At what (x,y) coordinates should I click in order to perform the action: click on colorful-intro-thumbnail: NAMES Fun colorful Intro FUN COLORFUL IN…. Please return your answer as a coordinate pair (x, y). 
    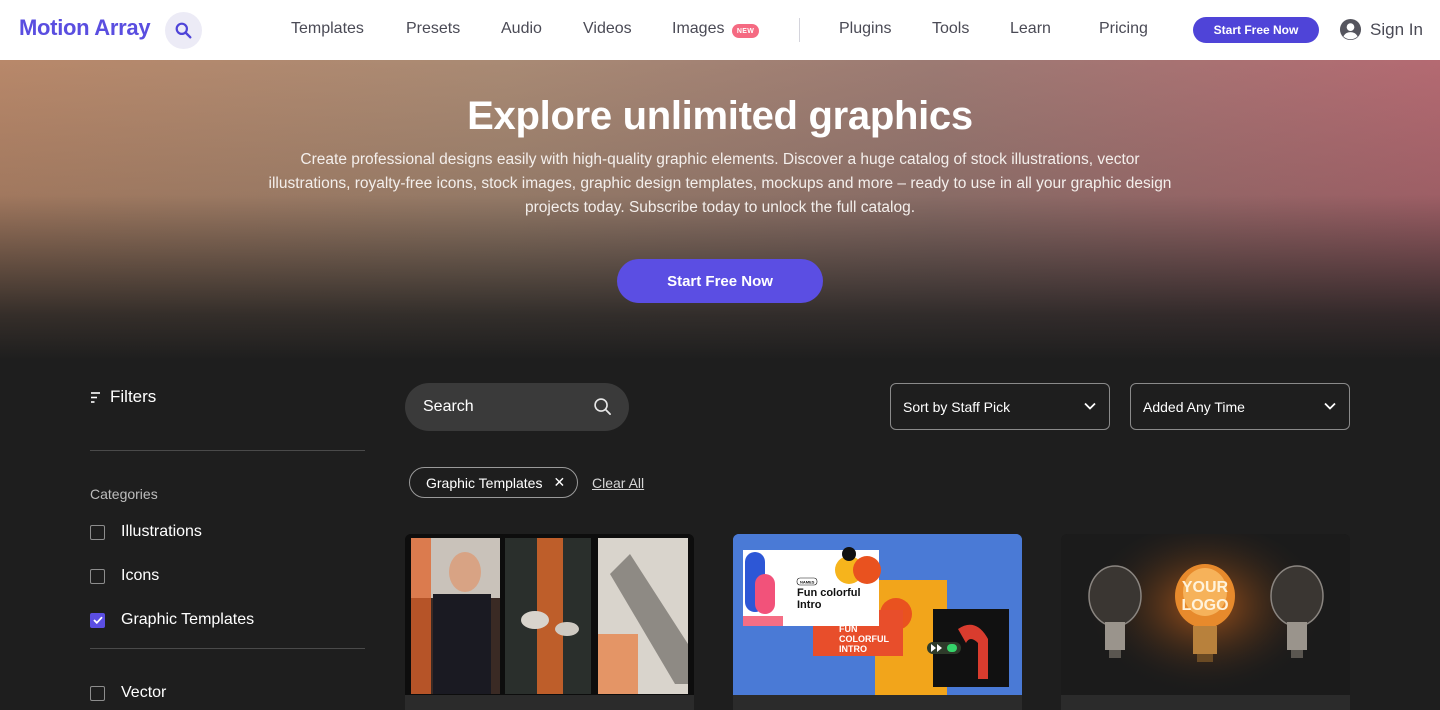
    Looking at the image, I should click on (877, 622).